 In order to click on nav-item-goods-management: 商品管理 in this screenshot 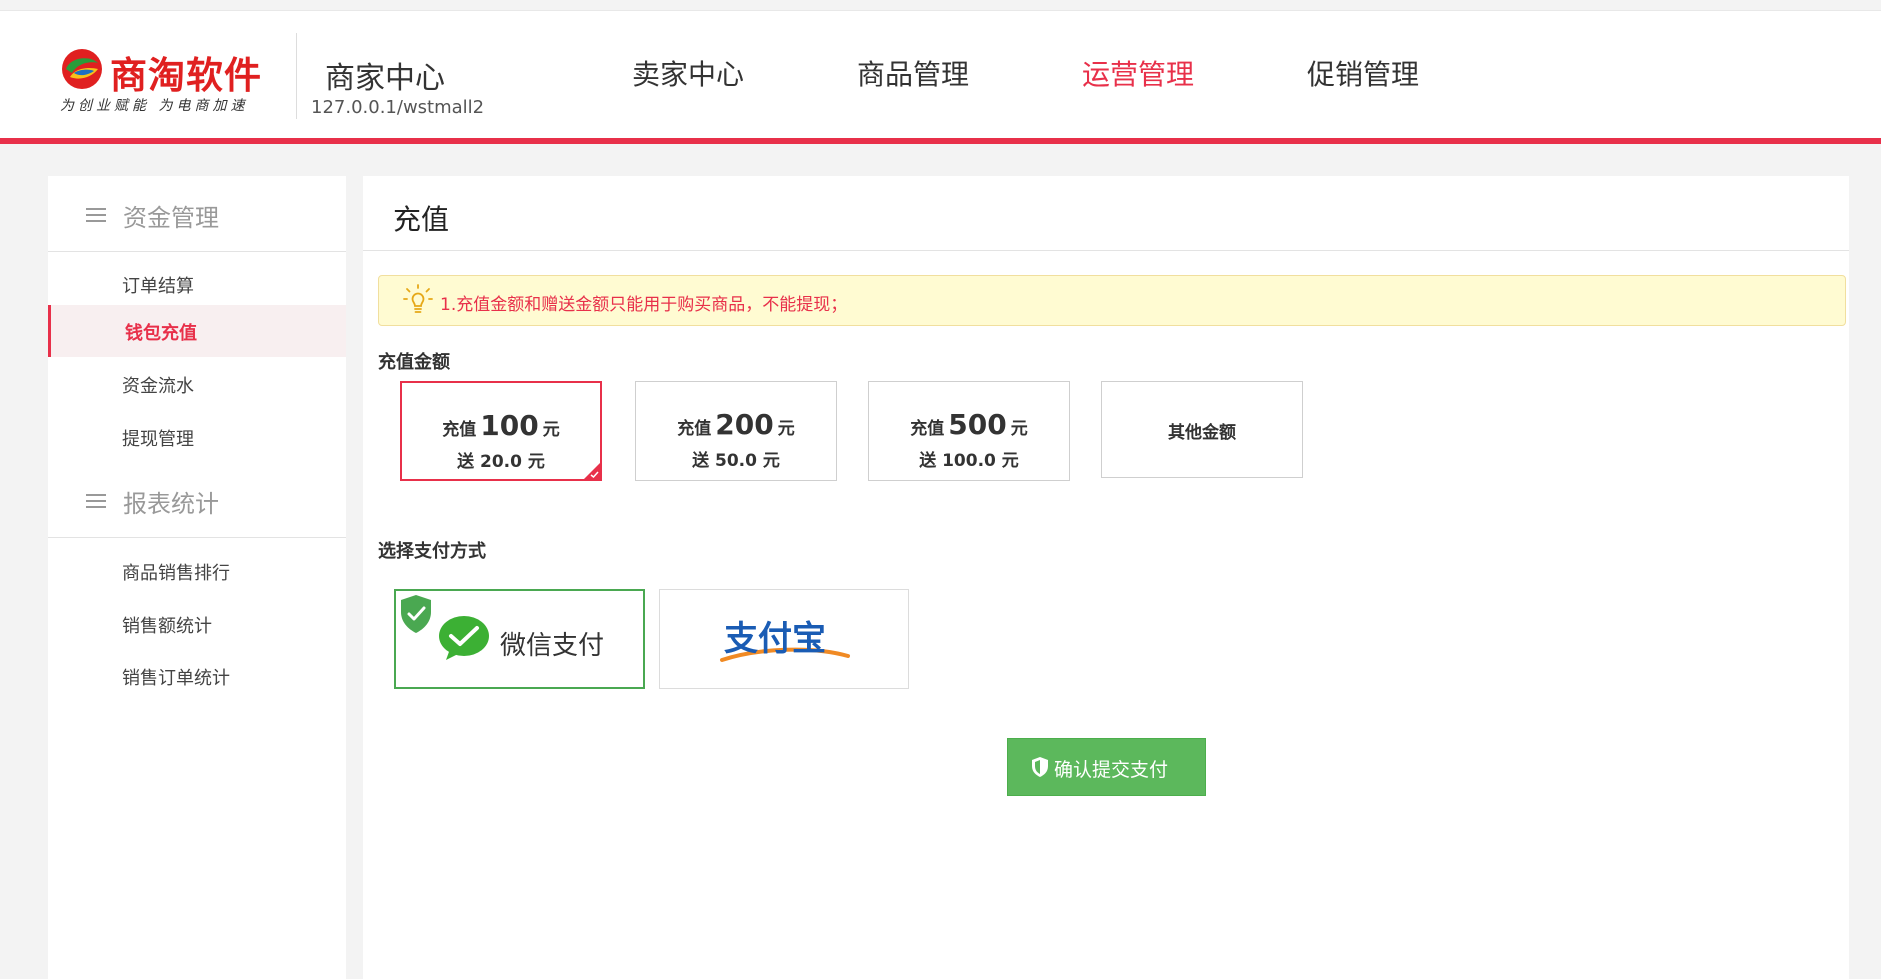, I will do `click(913, 73)`.